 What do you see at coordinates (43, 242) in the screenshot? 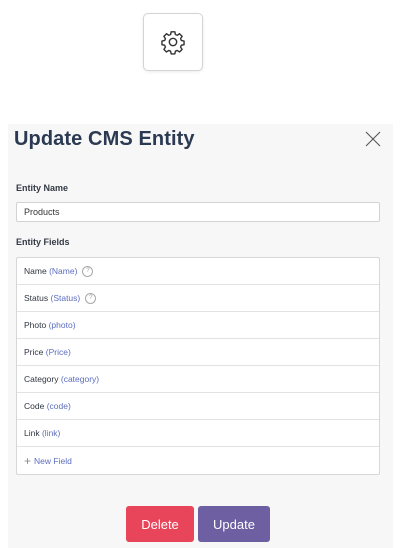
I see `entity-fields-label: Entity Fields` at bounding box center [43, 242].